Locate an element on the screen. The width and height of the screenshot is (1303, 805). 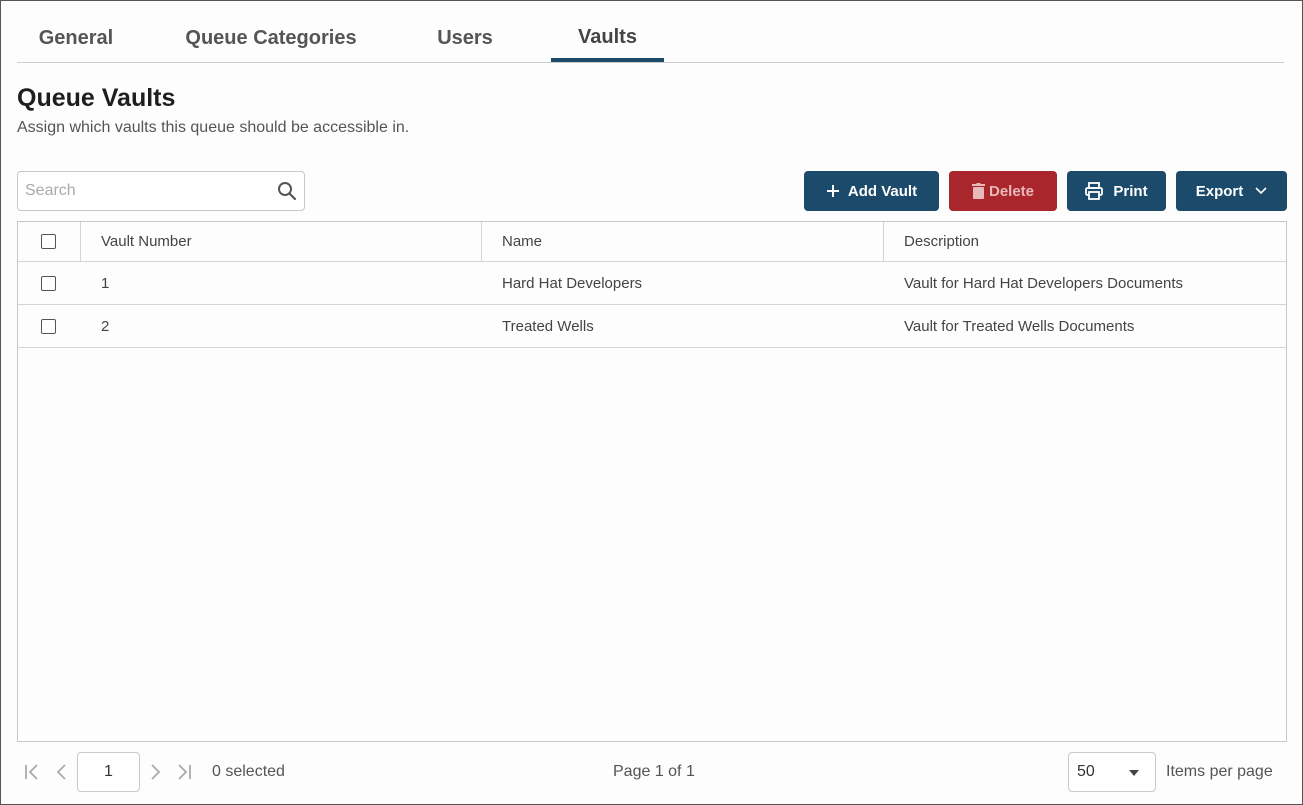
delete-button: Delete is located at coordinates (1003, 191).